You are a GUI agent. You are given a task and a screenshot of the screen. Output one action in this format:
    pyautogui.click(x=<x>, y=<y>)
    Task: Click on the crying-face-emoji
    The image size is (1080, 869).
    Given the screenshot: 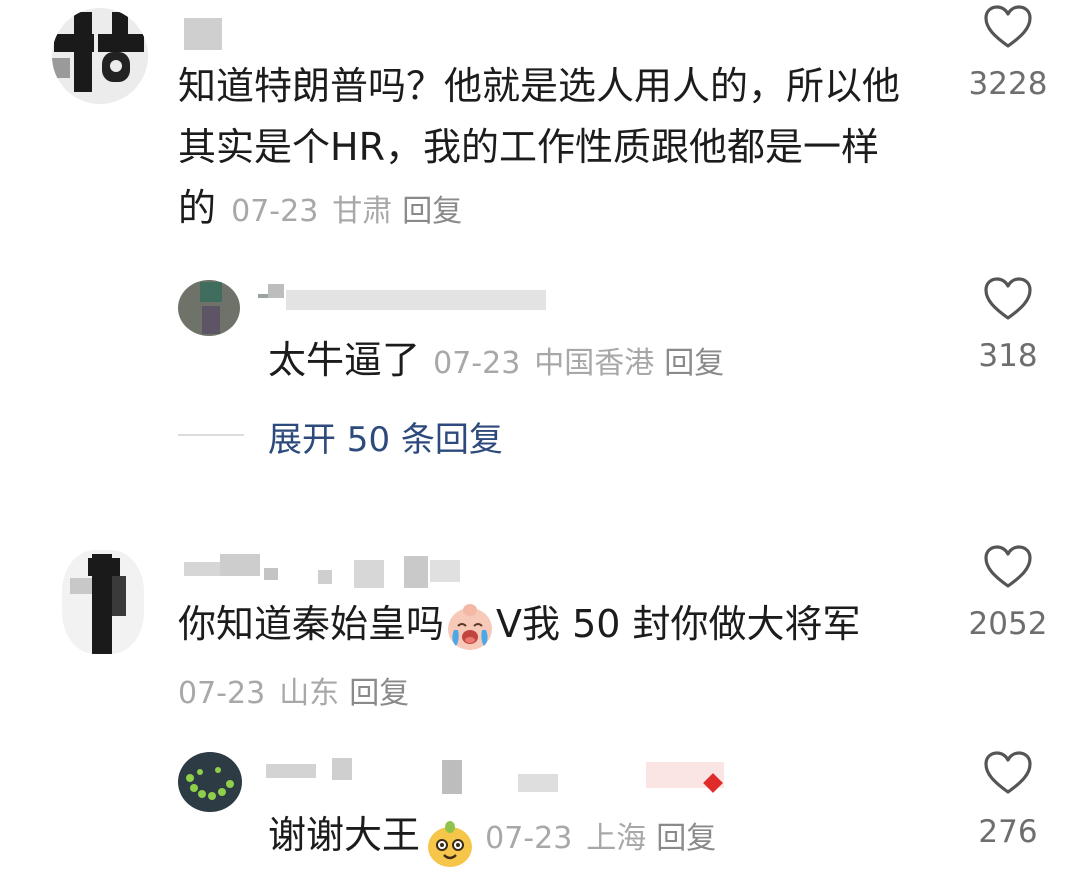 What is the action you would take?
    pyautogui.click(x=470, y=626)
    